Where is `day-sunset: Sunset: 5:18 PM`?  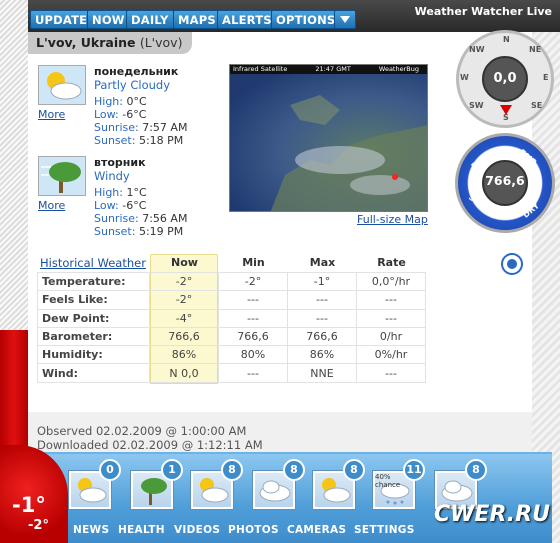
day-sunset: Sunset: 5:18 PM is located at coordinates (138, 140).